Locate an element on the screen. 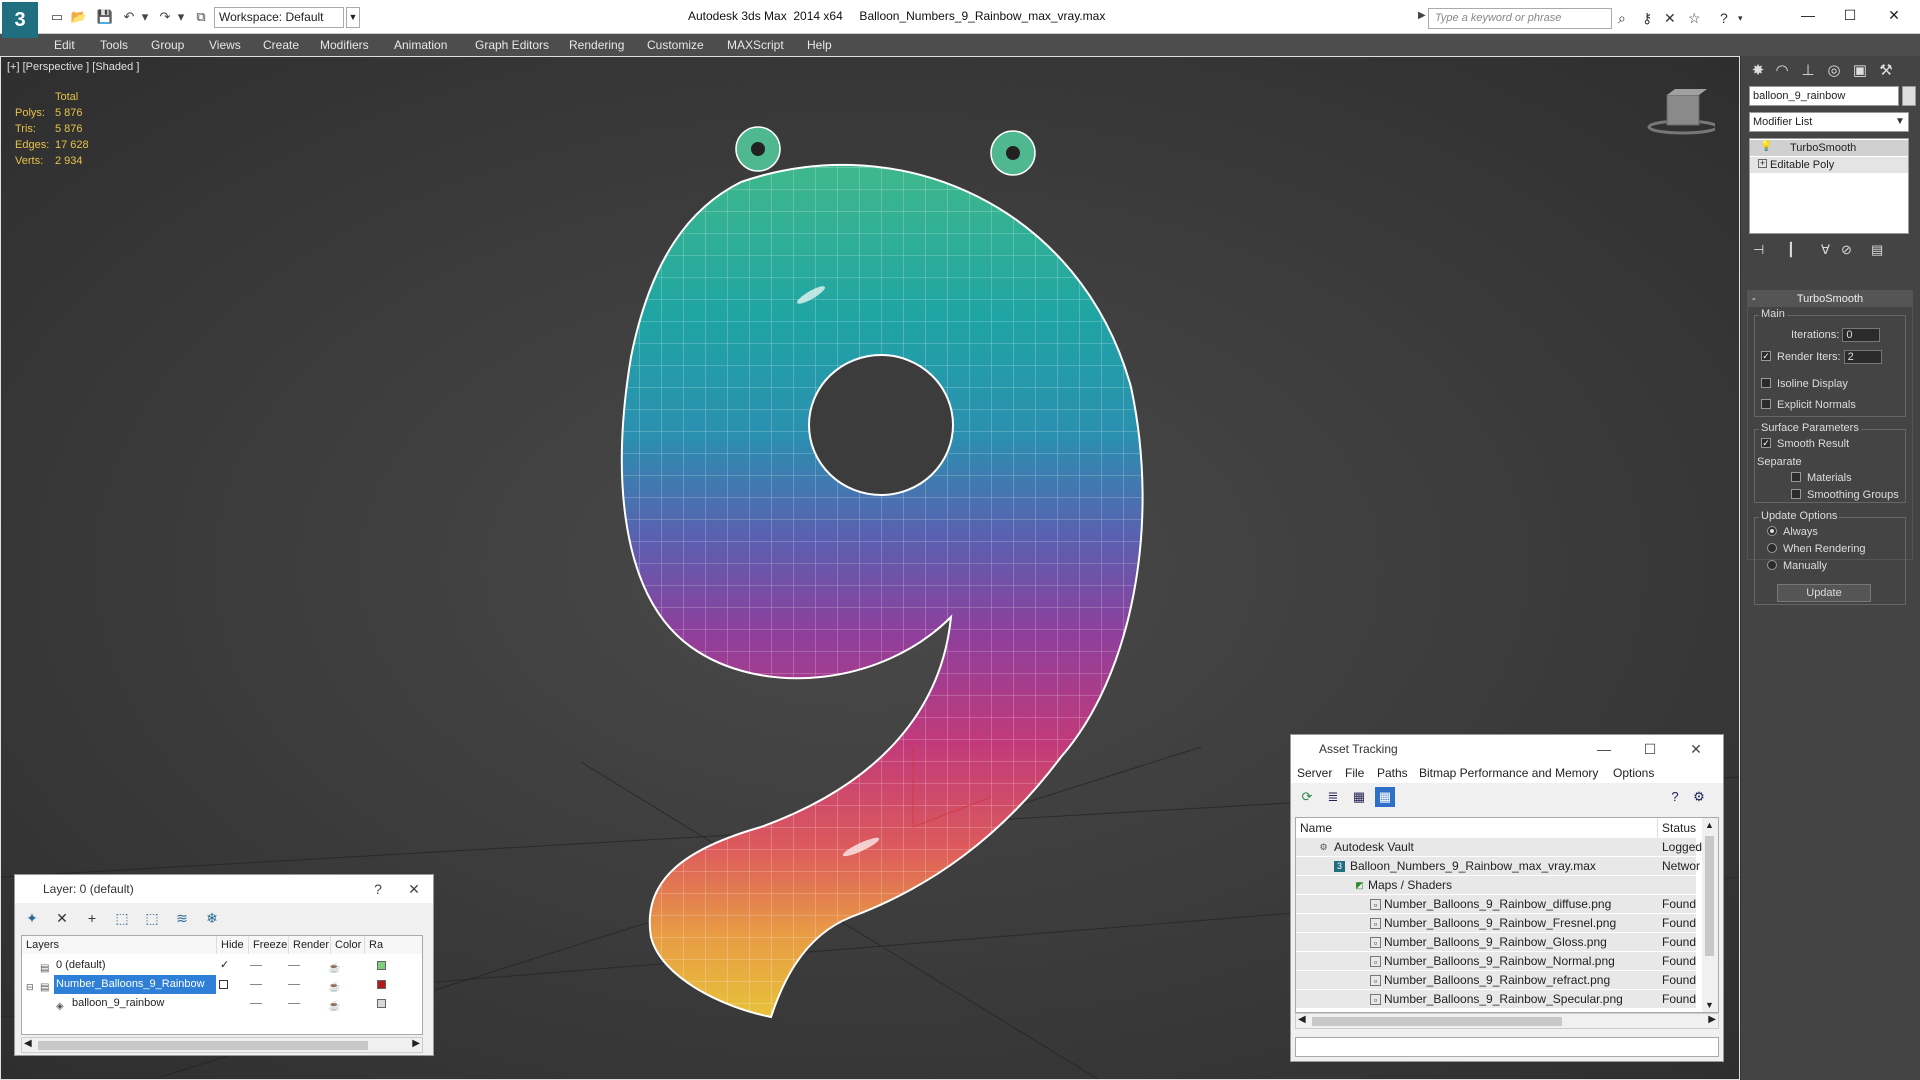 The image size is (1920, 1080). stack-item-editable-poly: Editable Poly is located at coordinates (1829, 165).